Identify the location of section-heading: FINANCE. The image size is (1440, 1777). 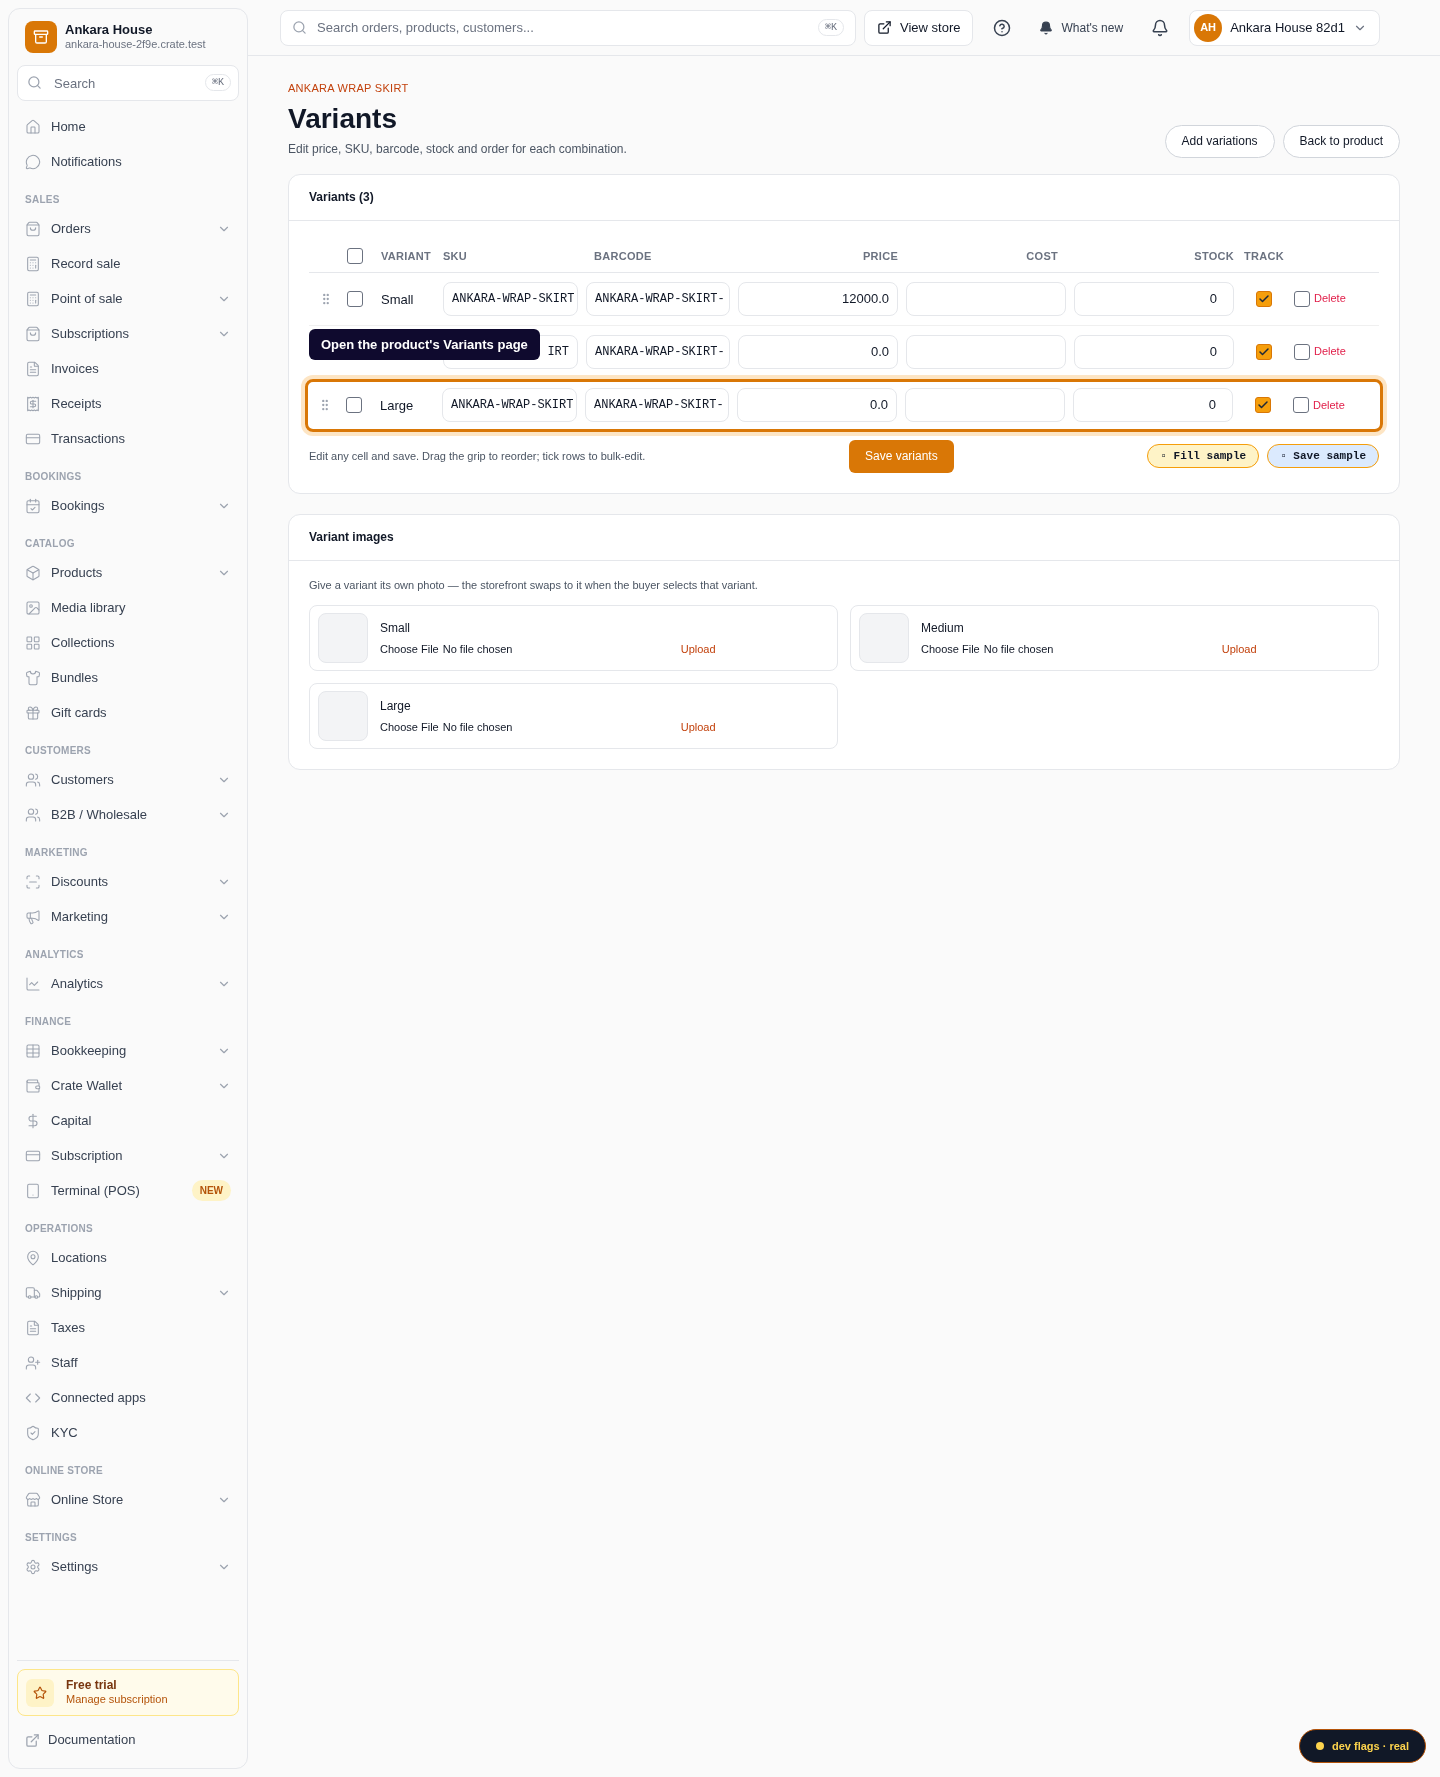
(48, 1022).